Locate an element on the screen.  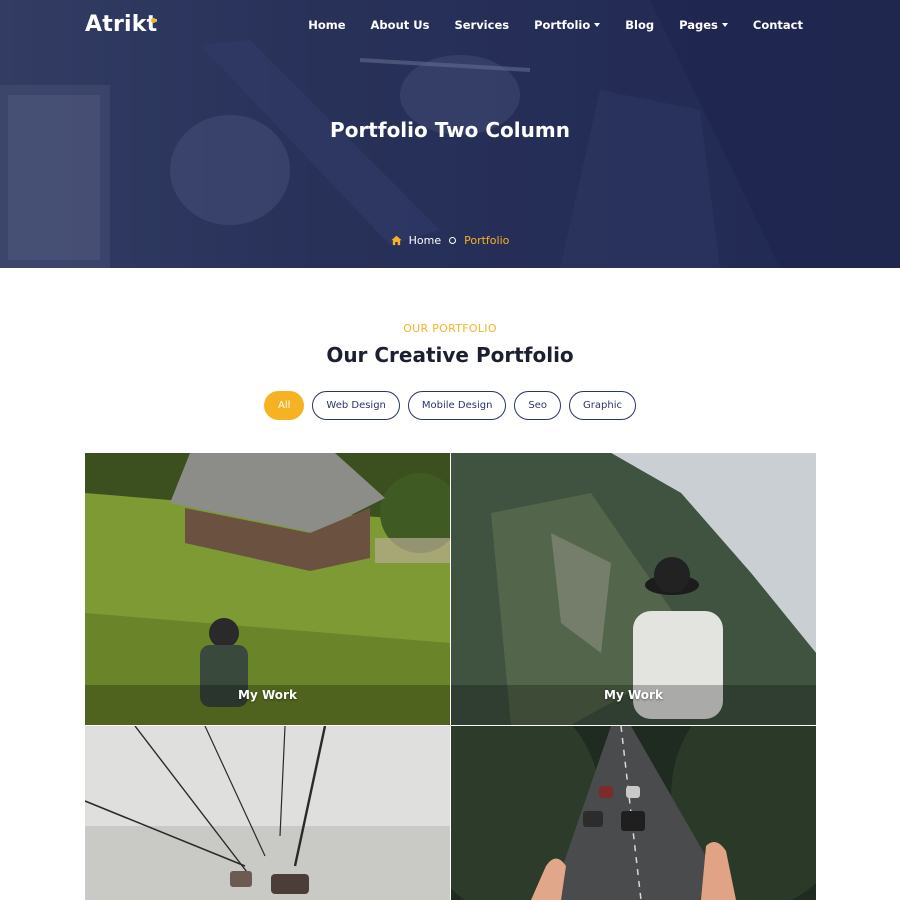
site-logo: Atrikt is located at coordinates (121, 24).